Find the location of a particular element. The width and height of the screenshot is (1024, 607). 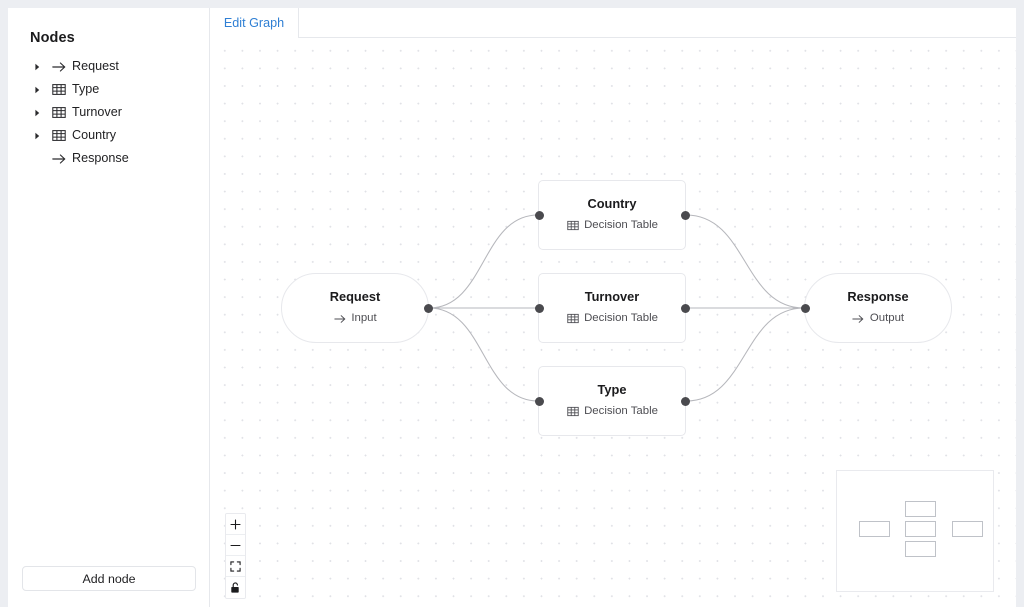

graph-node-country: Country Decision Table is located at coordinates (612, 215).